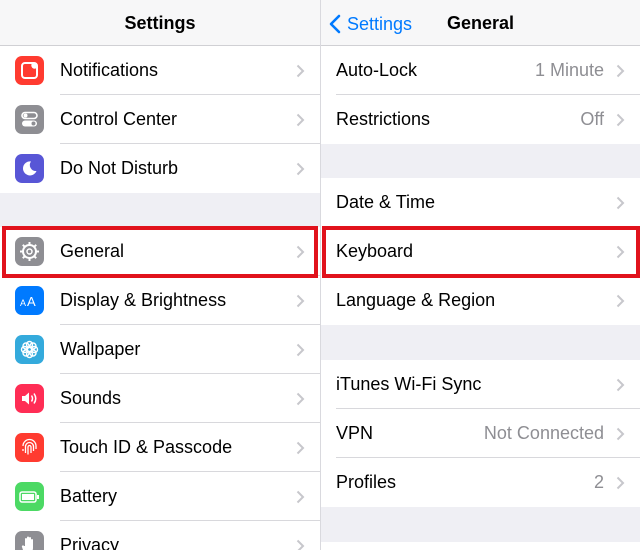 Image resolution: width=640 pixels, height=550 pixels. I want to click on general-item-value: 1 Minute, so click(569, 70).